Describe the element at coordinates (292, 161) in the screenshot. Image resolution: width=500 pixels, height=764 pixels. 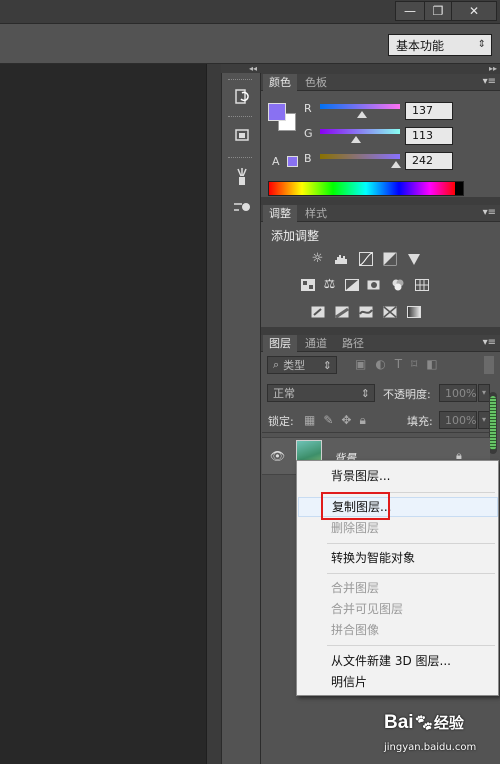
I see `gamut-swatch` at that location.